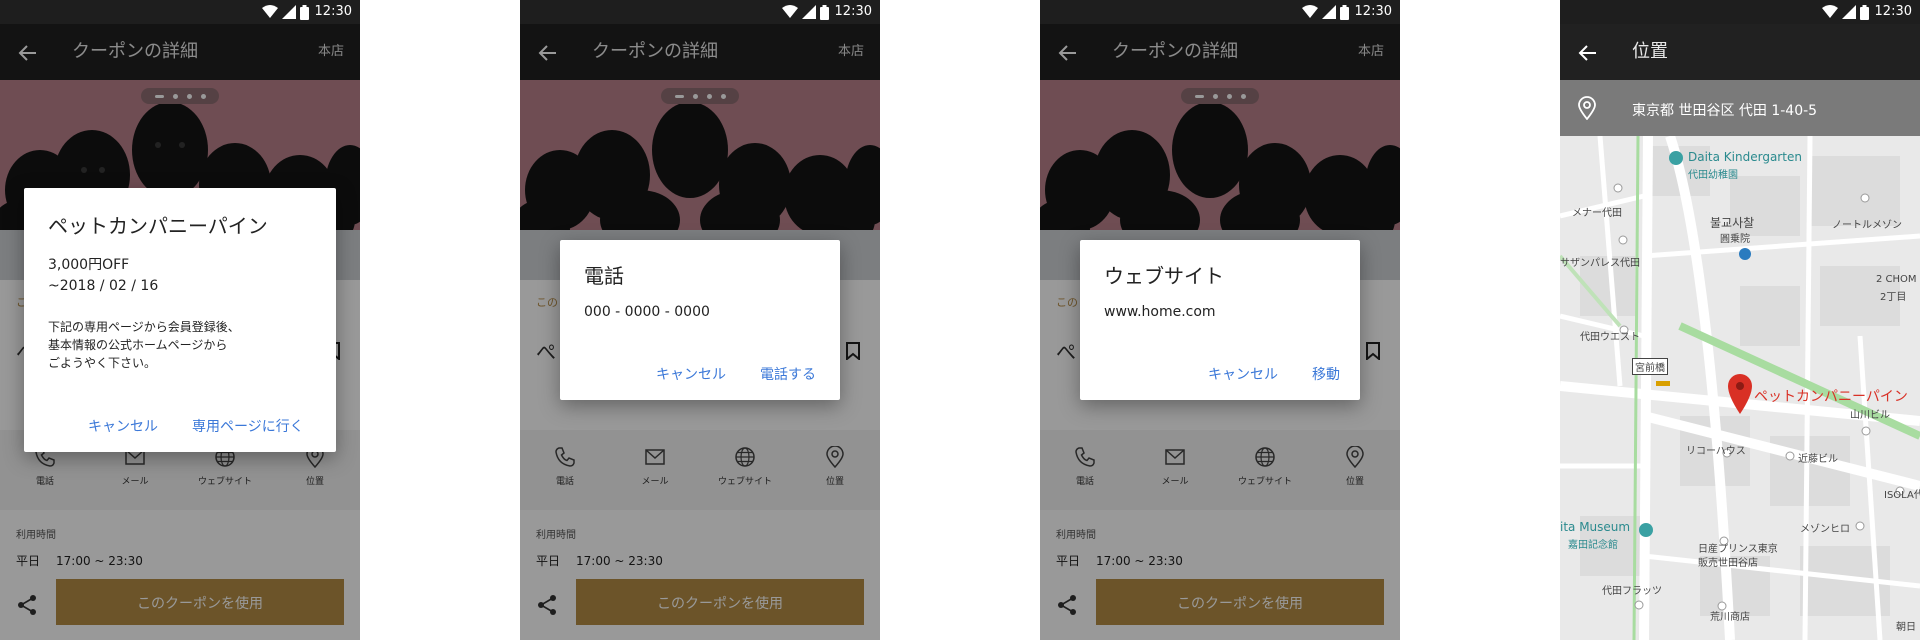  What do you see at coordinates (103, 286) in the screenshot?
I see `coupon-expiry: ~2018 / 02 / 16` at bounding box center [103, 286].